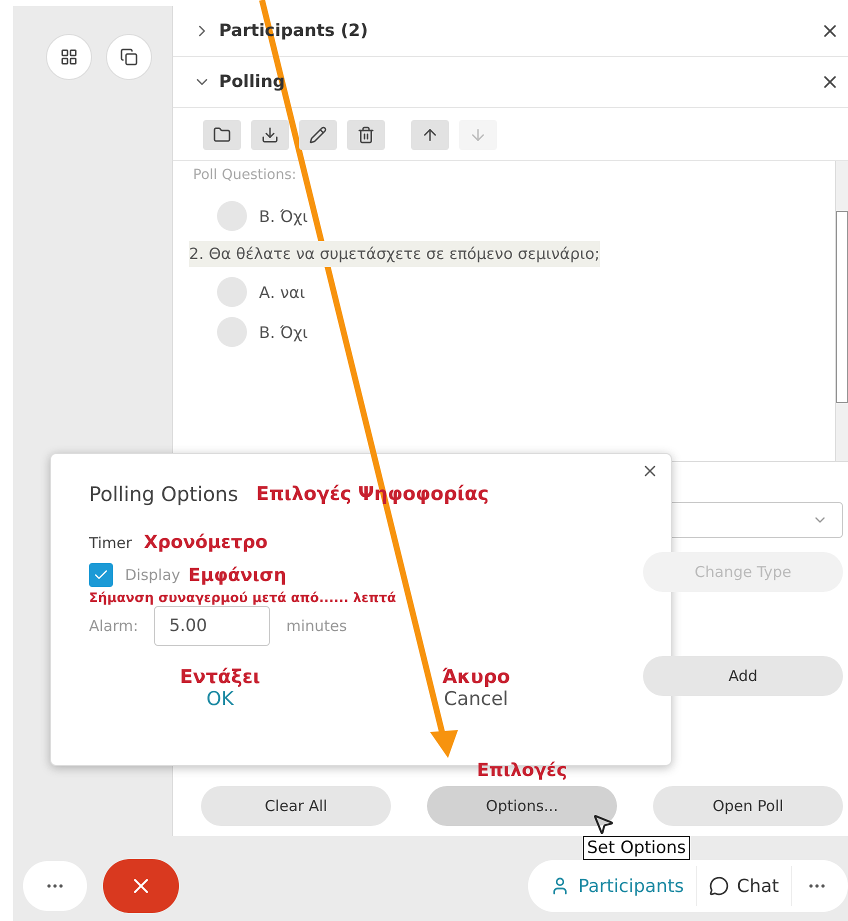 The image size is (848, 921). What do you see at coordinates (212, 626) in the screenshot?
I see `alarm-input-field: 5.00` at bounding box center [212, 626].